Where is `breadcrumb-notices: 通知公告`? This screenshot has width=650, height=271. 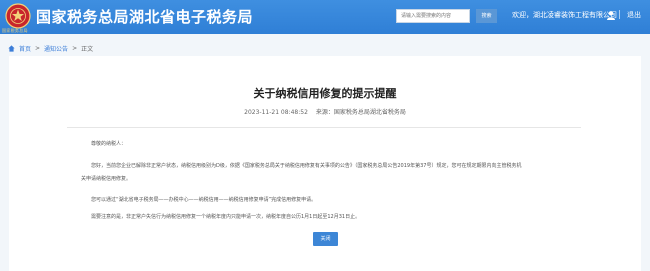 breadcrumb-notices: 通知公告 is located at coordinates (56, 48).